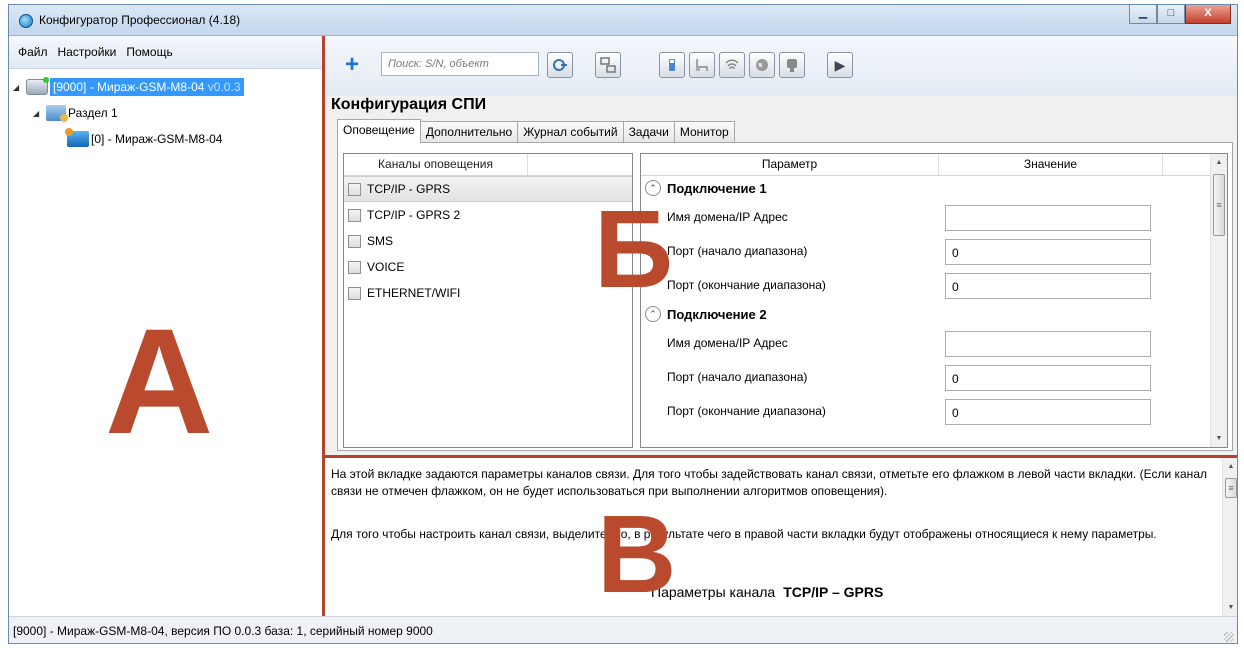 This screenshot has height=648, width=1244. Describe the element at coordinates (717, 314) in the screenshot. I see `group-title: Подключение 2` at that location.